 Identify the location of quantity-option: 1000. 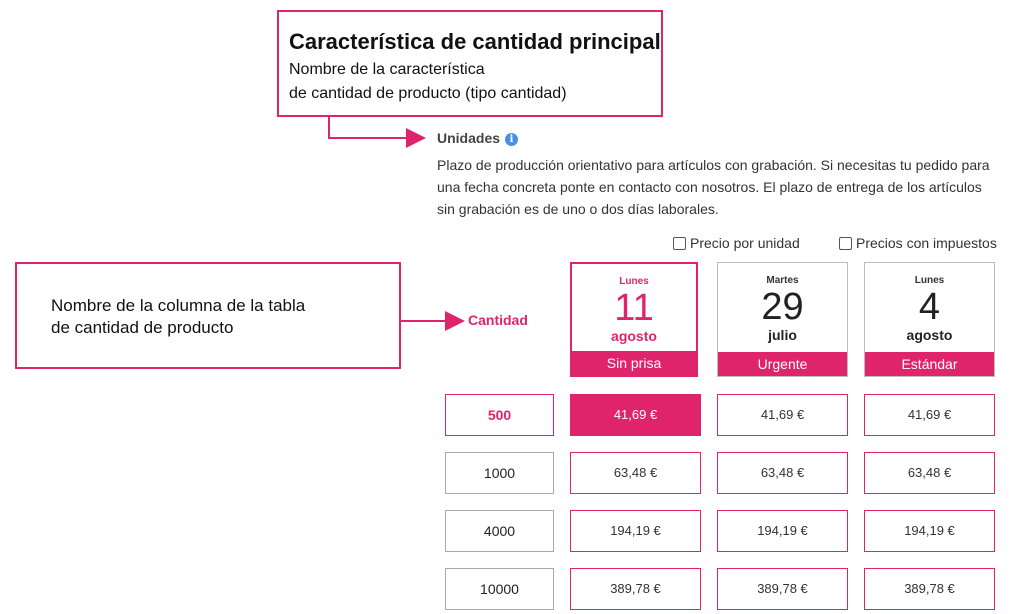
(499, 473).